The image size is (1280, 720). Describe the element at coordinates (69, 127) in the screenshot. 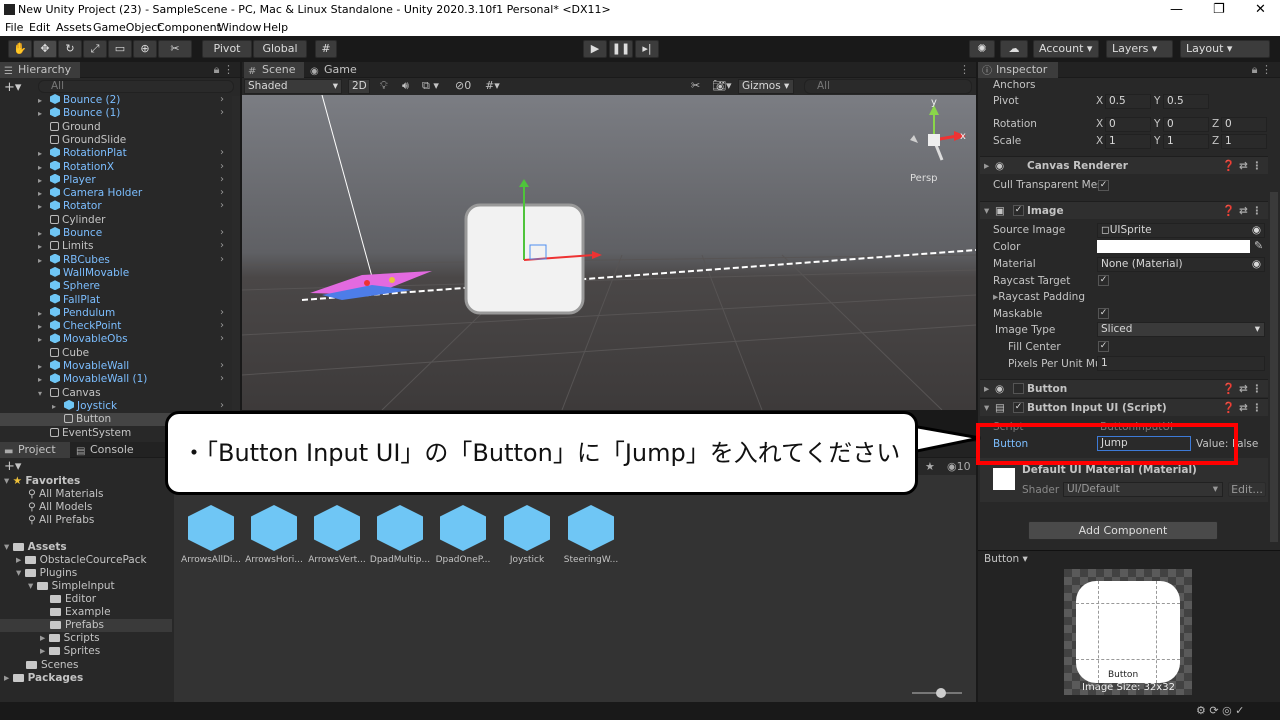

I see `hierarchy-item: Ground` at that location.